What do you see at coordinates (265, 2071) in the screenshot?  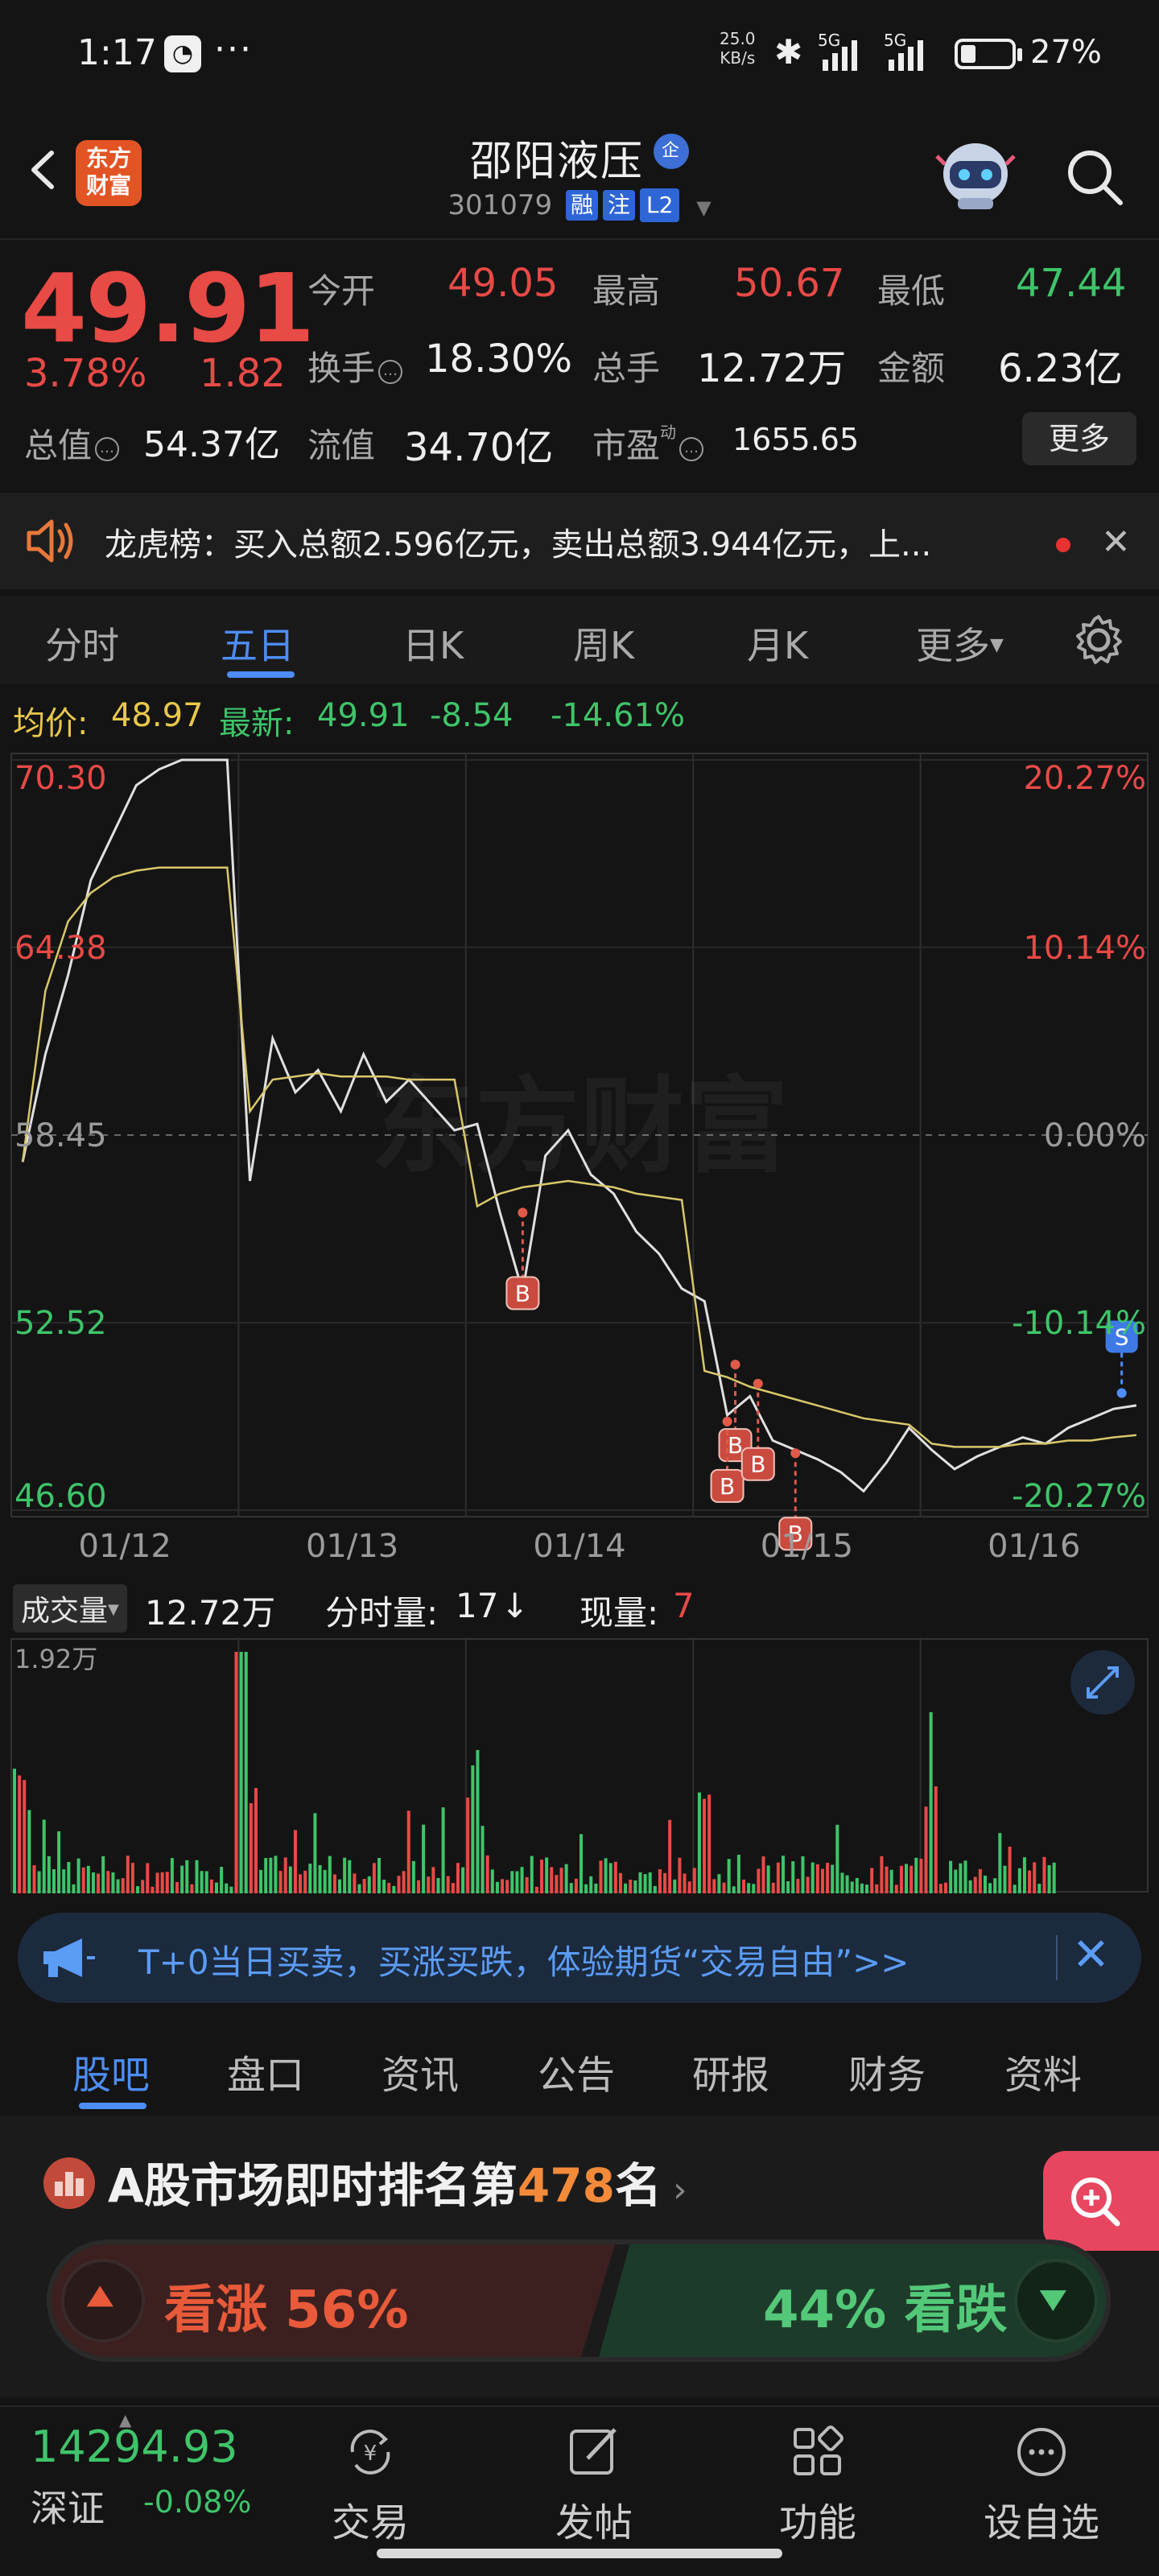 I see `tab-order-book: 盘口` at bounding box center [265, 2071].